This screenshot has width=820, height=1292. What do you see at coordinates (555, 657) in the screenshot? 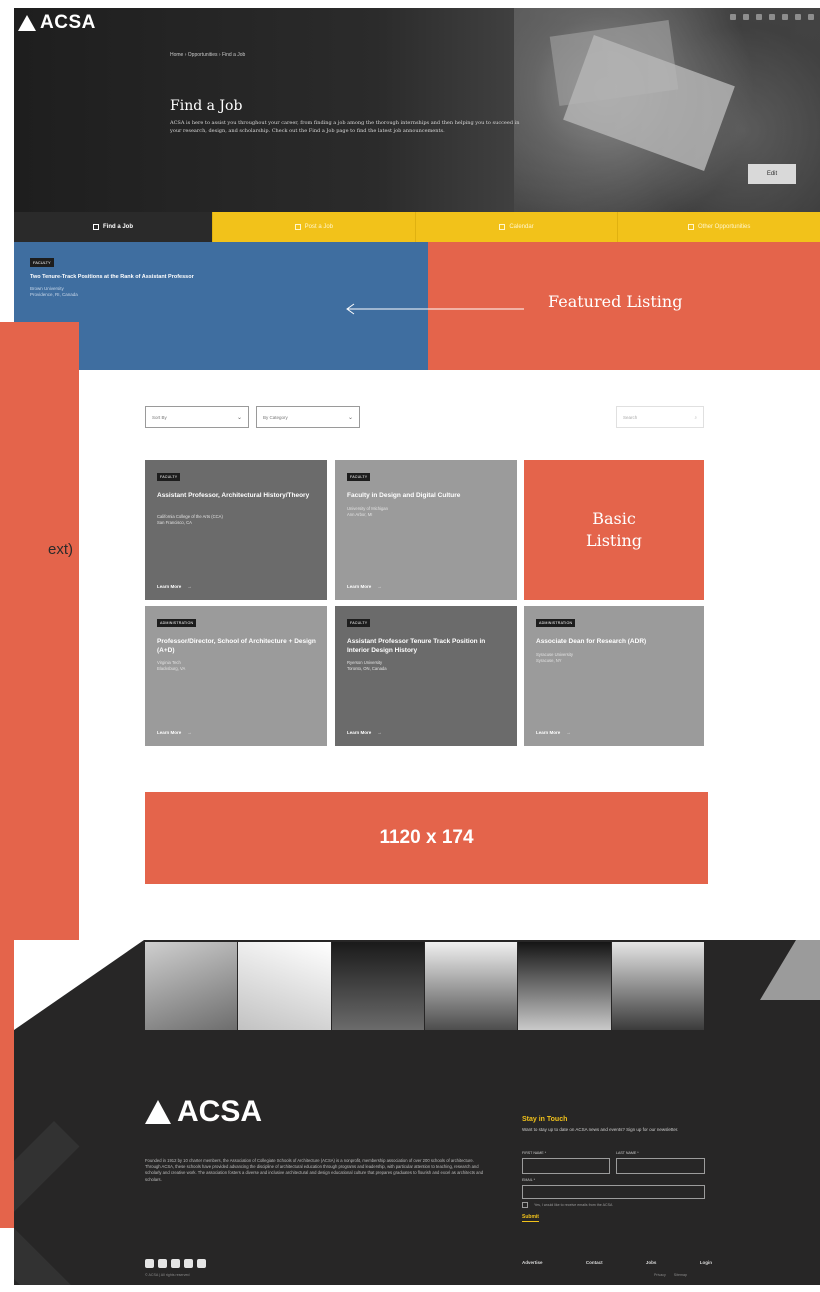
I see `listing-org: Syracuse University Syracuse, NY` at bounding box center [555, 657].